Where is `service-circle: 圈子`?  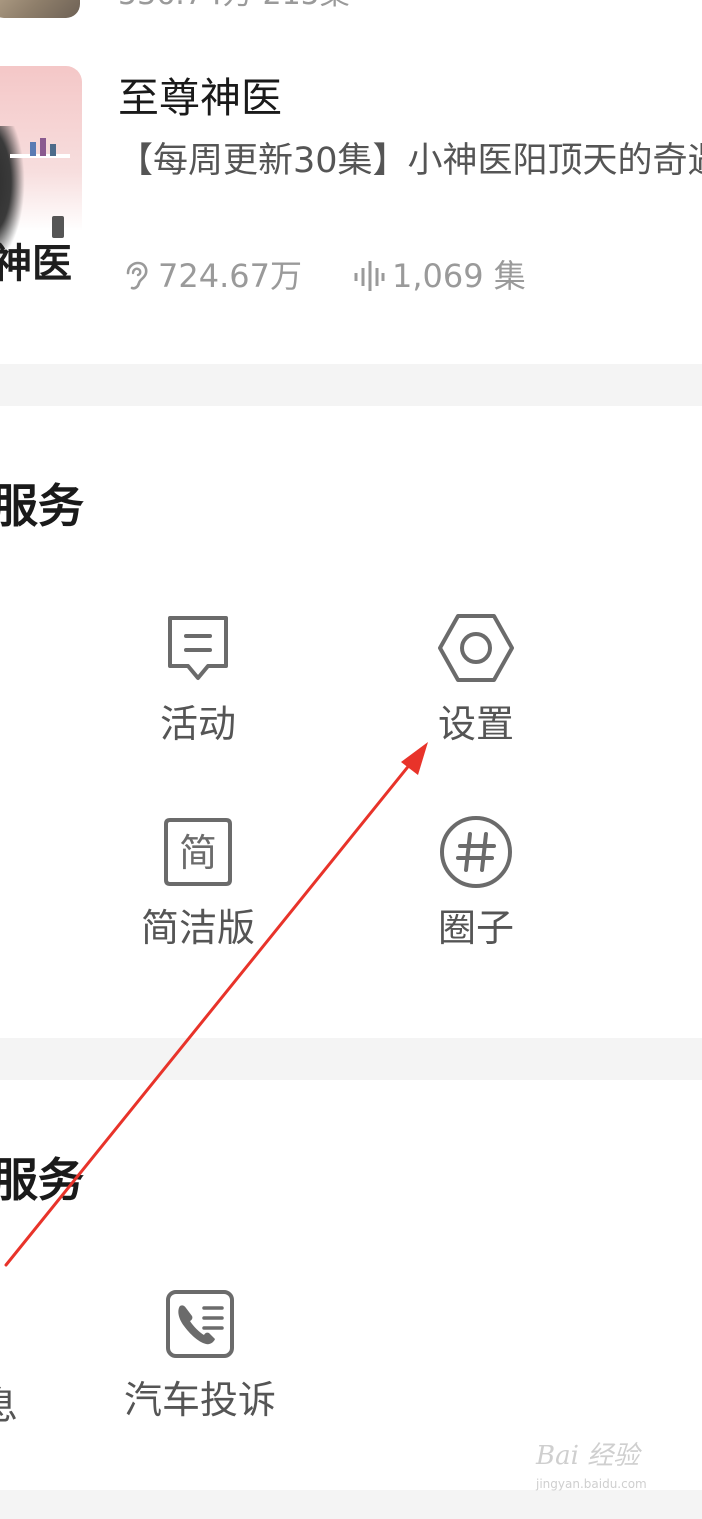 service-circle: 圈子 is located at coordinates (476, 881).